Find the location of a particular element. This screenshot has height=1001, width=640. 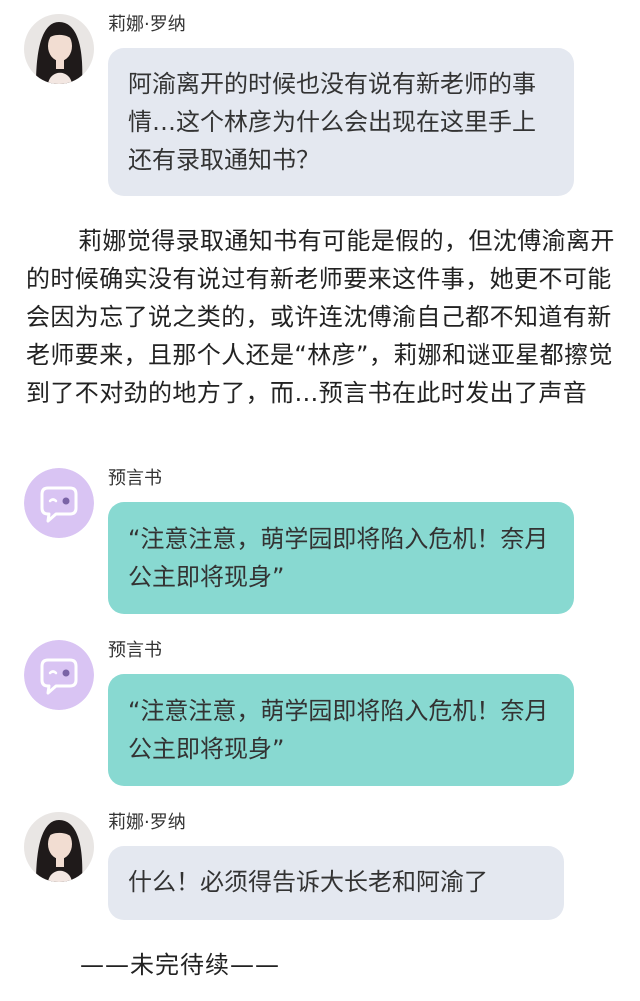

chat-message: 莉娜·罗纳 什么！必须得告诉大长老和阿渝了 is located at coordinates (320, 867).